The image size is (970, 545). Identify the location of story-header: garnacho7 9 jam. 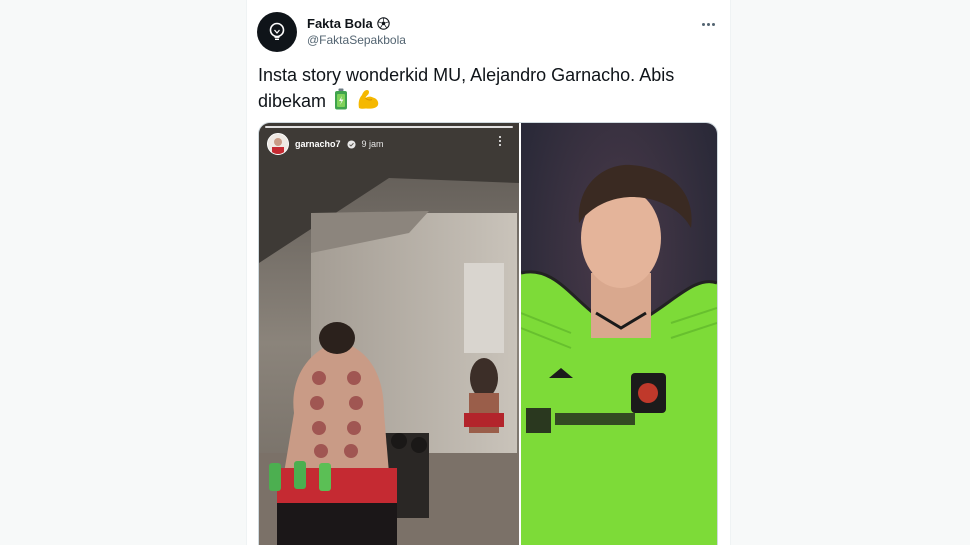
(325, 144).